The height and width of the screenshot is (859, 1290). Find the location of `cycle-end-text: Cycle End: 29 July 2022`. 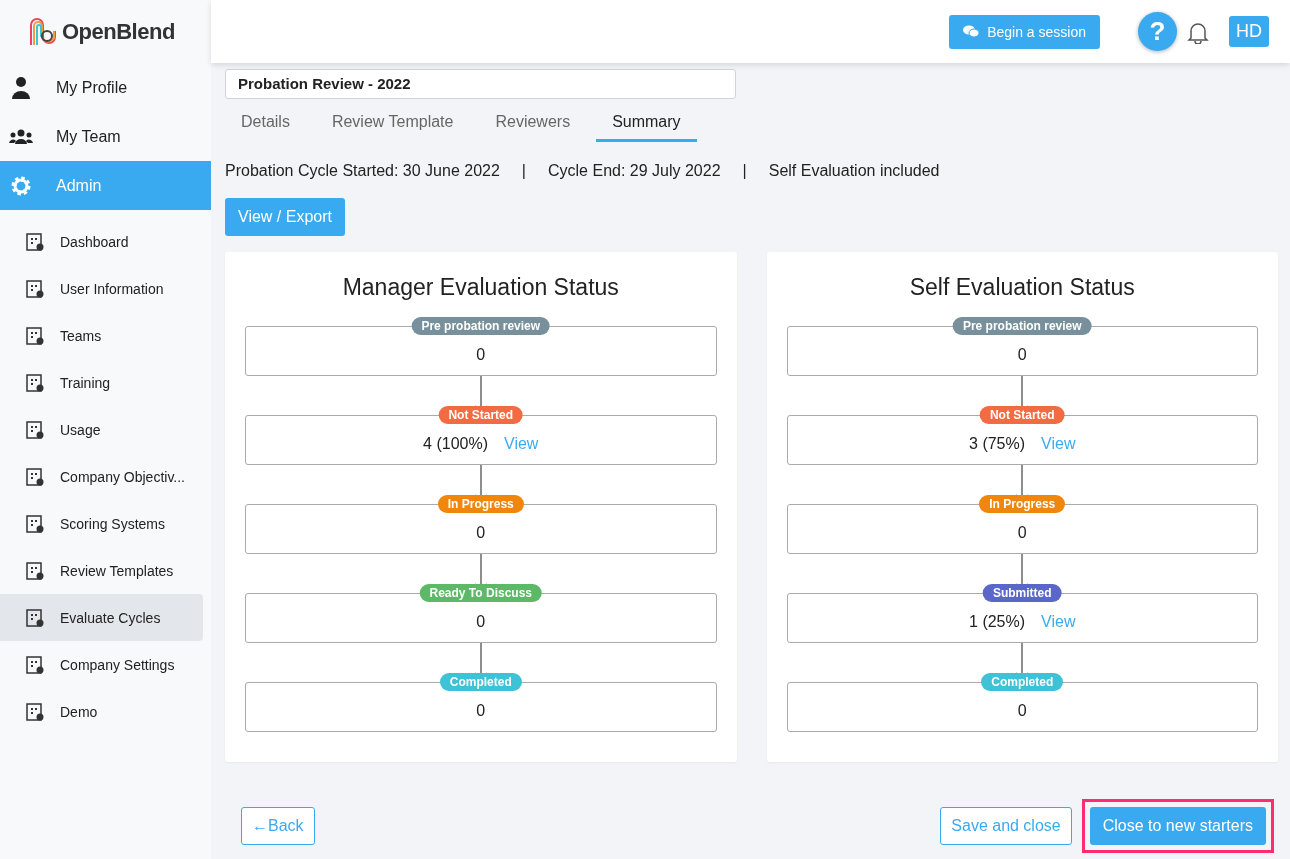

cycle-end-text: Cycle End: 29 July 2022 is located at coordinates (634, 171).